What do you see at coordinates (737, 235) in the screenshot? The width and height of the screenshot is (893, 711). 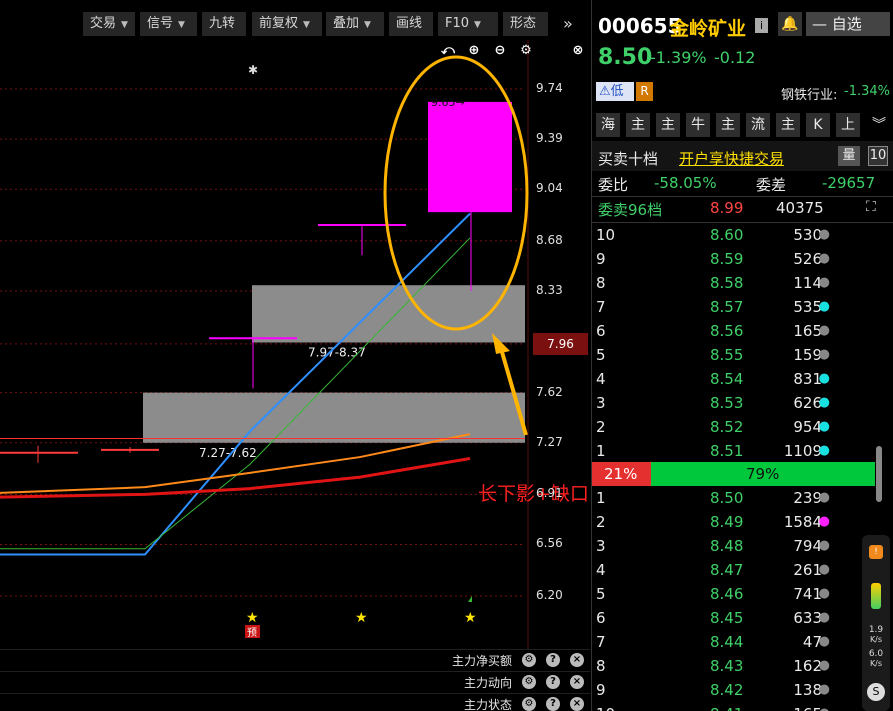 I see `ask-row: 10 8.60 530 ●` at bounding box center [737, 235].